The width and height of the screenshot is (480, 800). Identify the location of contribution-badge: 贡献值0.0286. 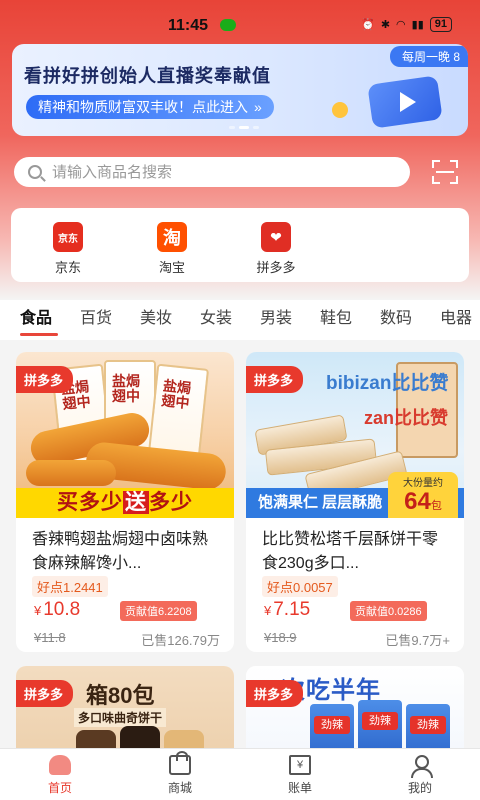
(388, 611).